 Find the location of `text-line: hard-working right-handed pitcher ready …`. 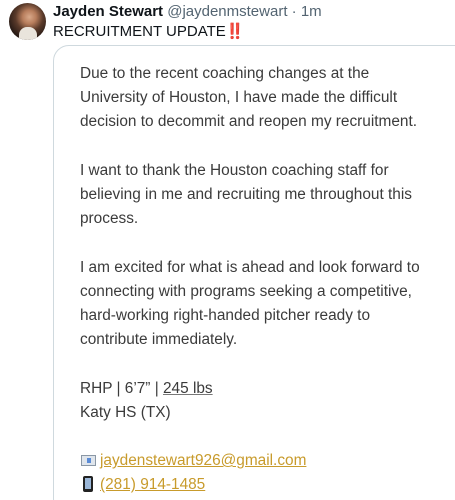

text-line: hard-working right-handed pitcher ready … is located at coordinates (225, 315).